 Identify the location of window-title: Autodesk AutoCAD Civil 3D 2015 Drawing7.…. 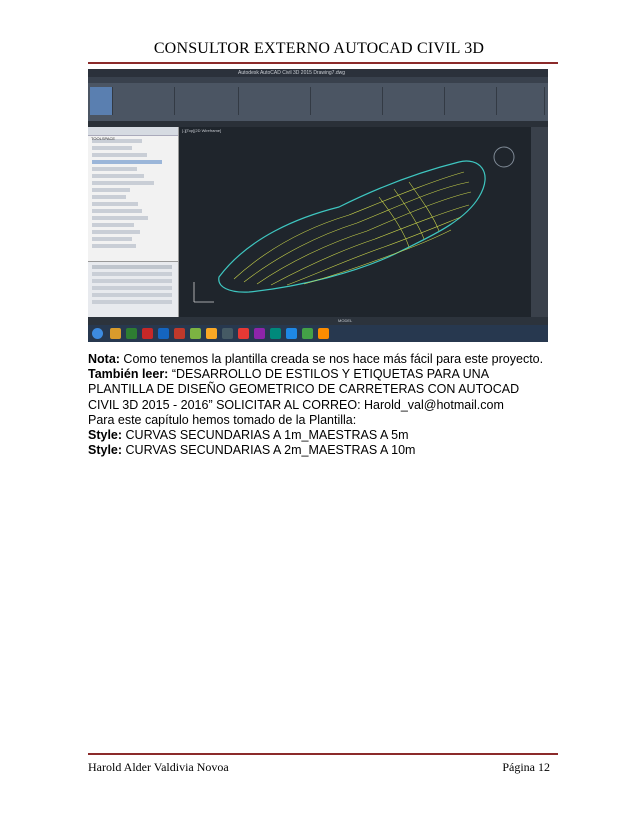
(291, 73).